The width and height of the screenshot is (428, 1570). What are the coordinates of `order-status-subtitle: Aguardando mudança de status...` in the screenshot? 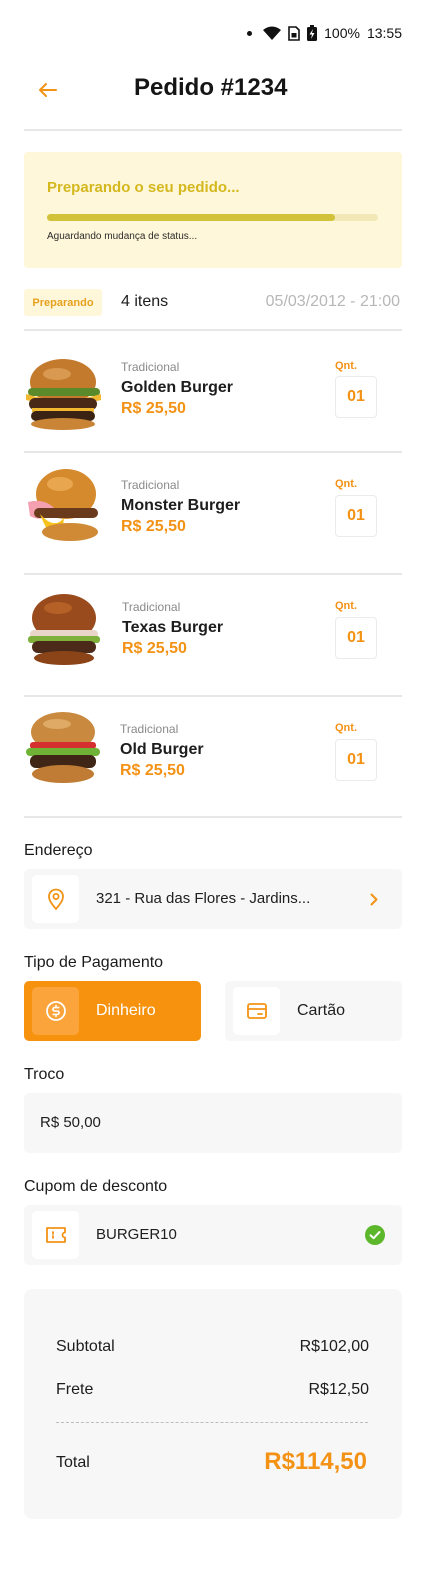 It's located at (122, 236).